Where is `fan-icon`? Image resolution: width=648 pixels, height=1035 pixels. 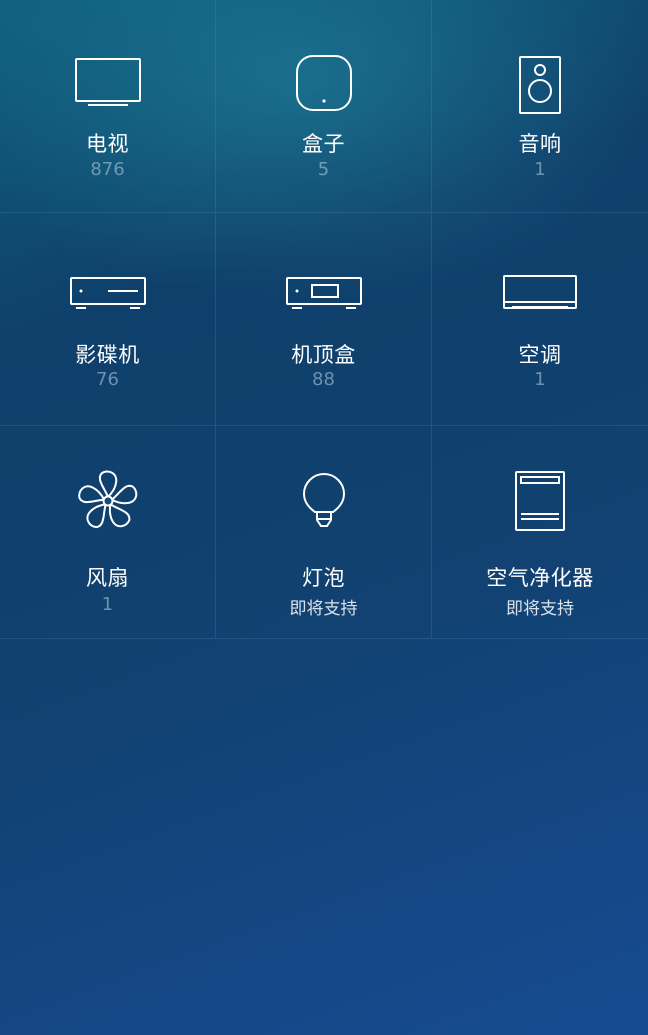
fan-icon is located at coordinates (108, 502).